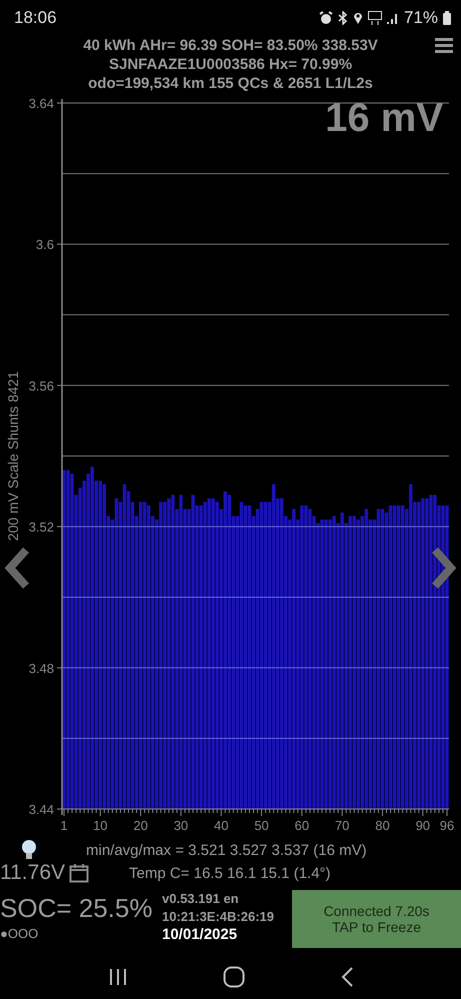 Image resolution: width=461 pixels, height=999 pixels. I want to click on x-tick-label: 60, so click(302, 825).